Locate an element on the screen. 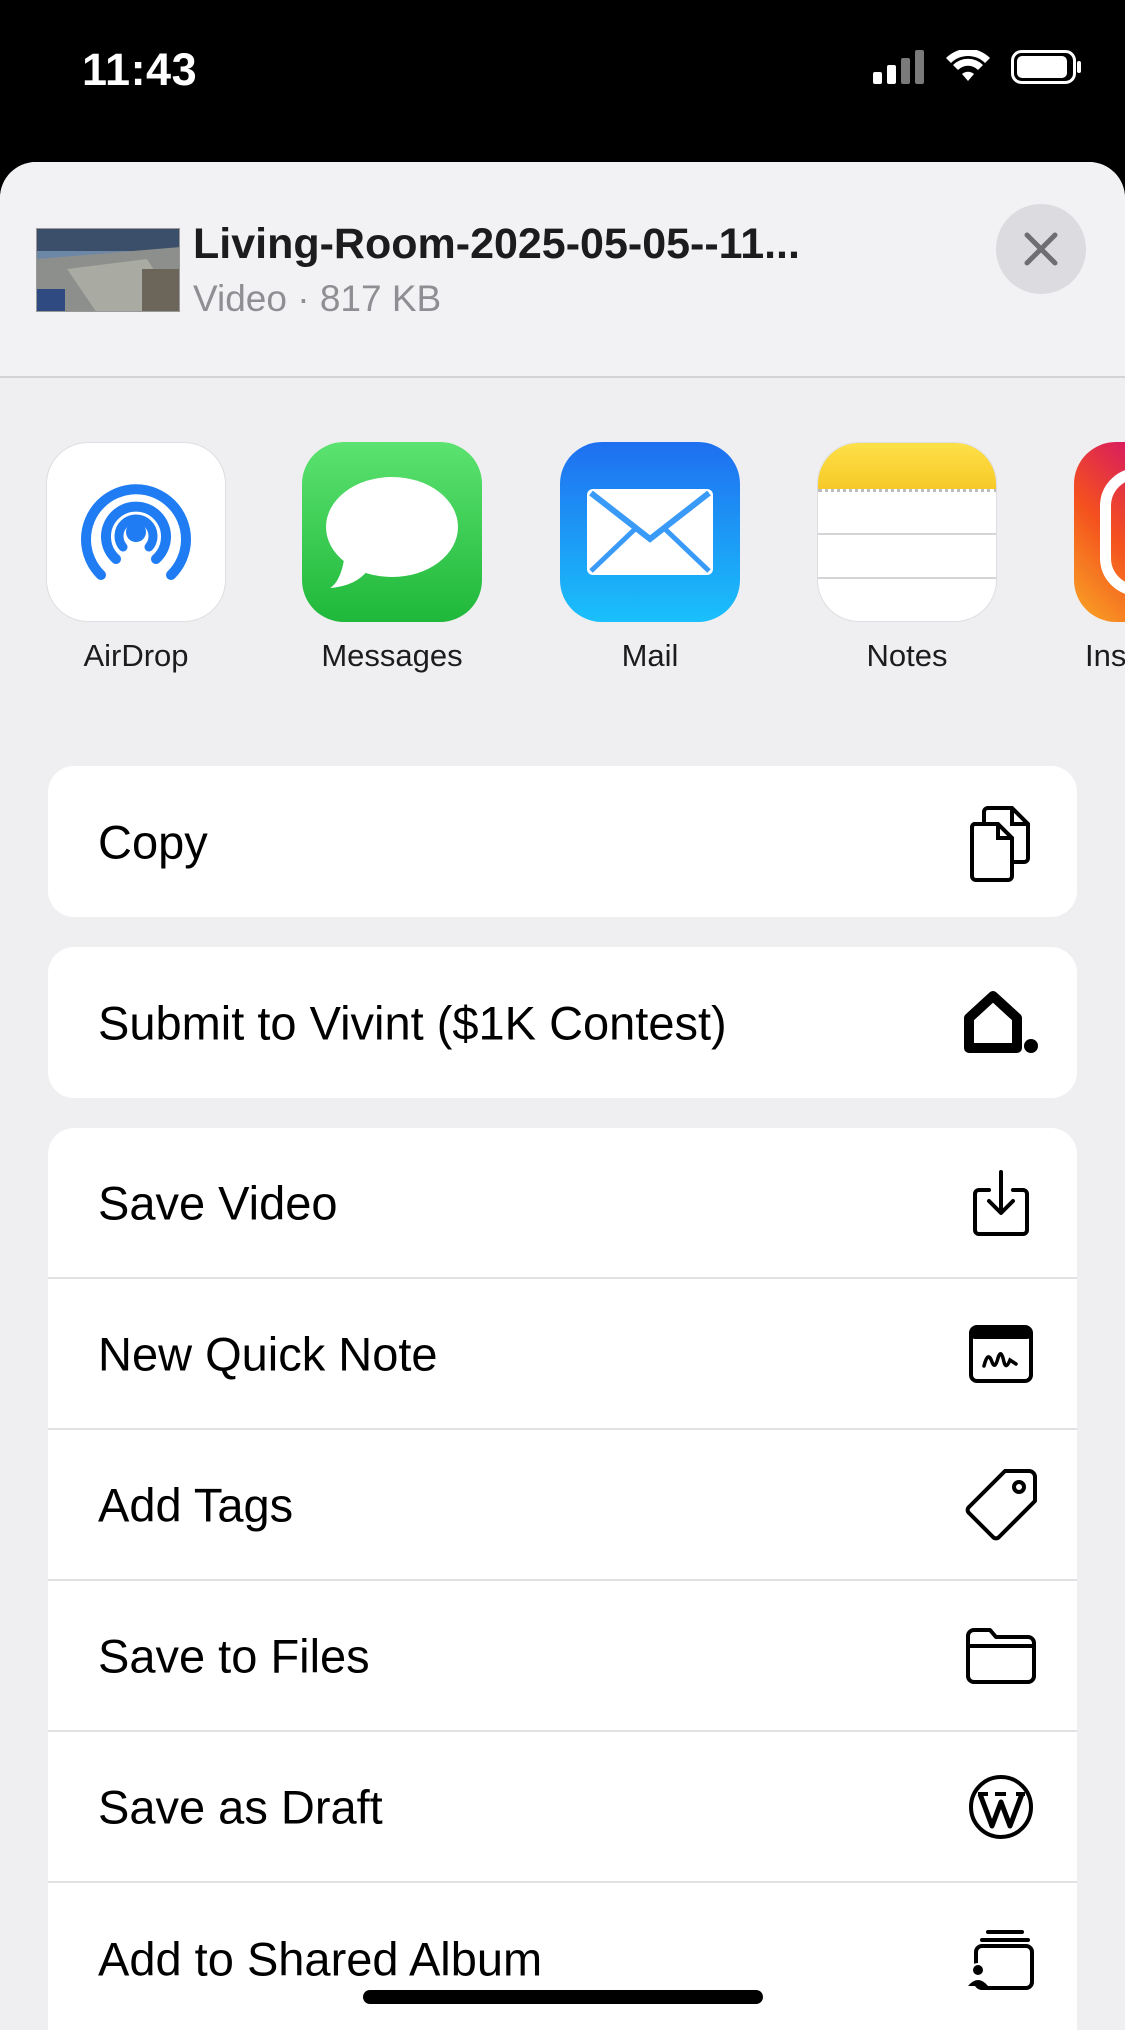 This screenshot has height=2030, width=1125. close-button is located at coordinates (1041, 249).